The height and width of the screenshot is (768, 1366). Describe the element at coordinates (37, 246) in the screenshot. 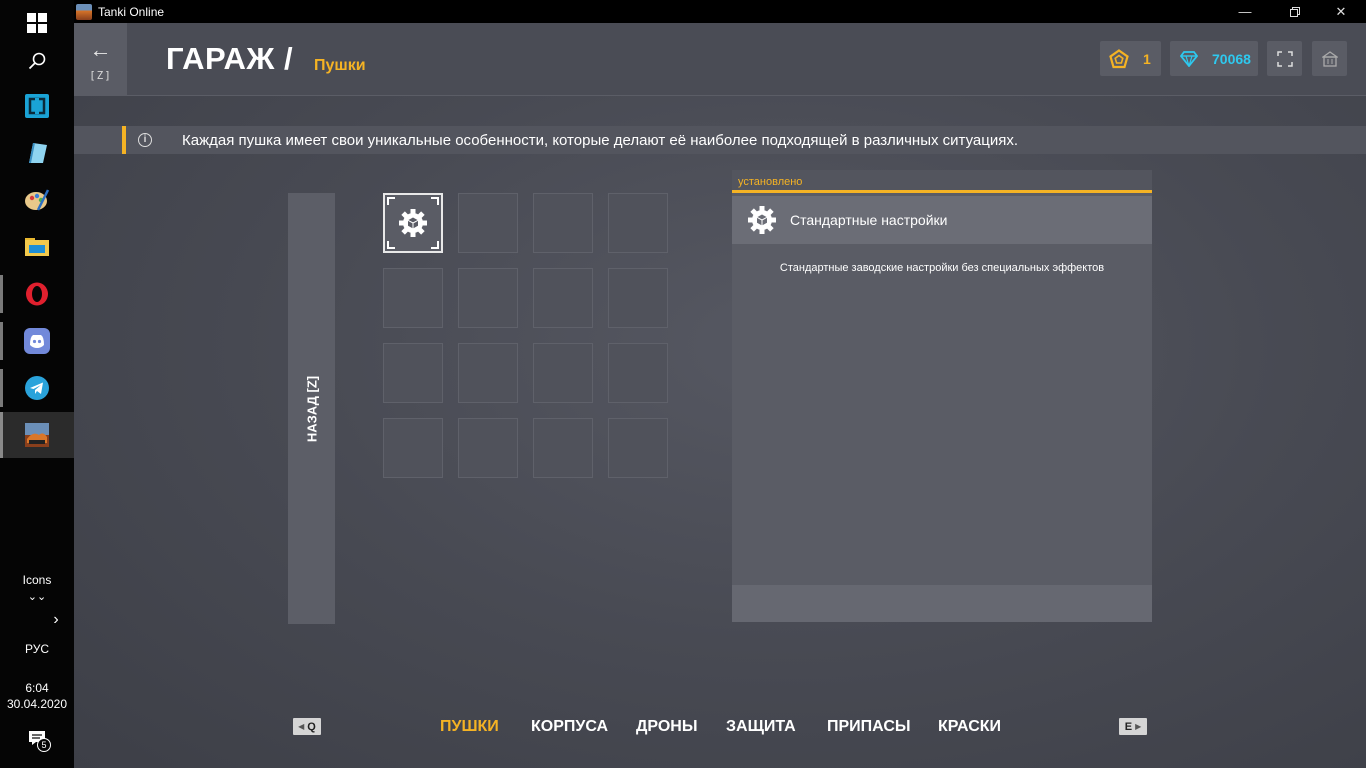

I see `file-explorer-icon` at that location.